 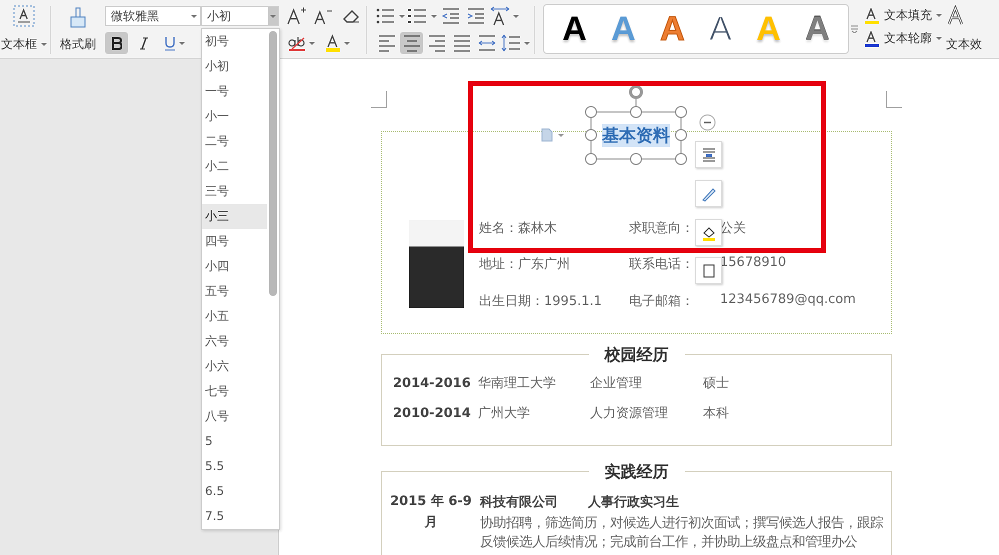 What do you see at coordinates (486, 43) in the screenshot?
I see `align-distributed-icon` at bounding box center [486, 43].